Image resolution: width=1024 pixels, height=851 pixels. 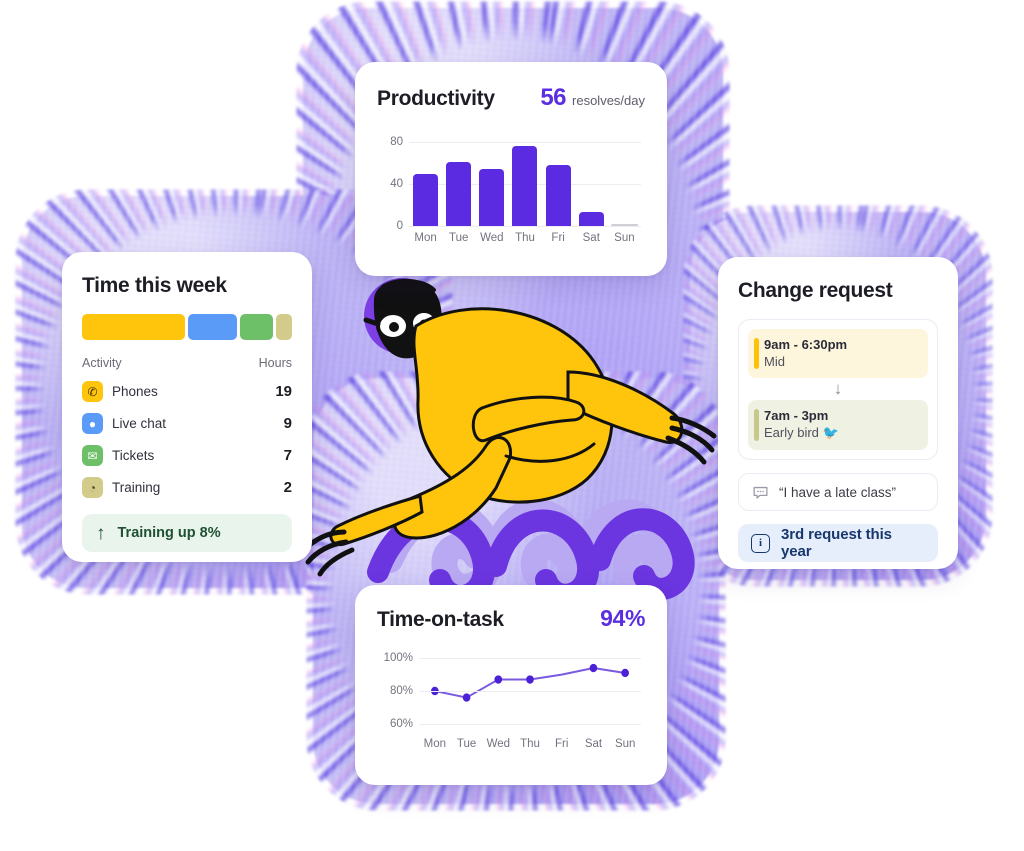 I want to click on y-tick-label: 60%, so click(x=401, y=723).